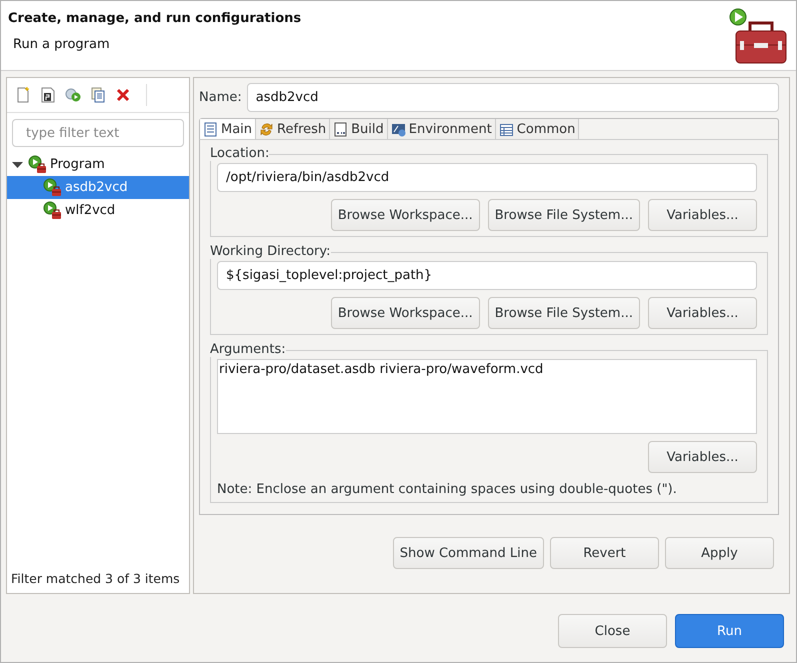  I want to click on group-title: Location:, so click(240, 153).